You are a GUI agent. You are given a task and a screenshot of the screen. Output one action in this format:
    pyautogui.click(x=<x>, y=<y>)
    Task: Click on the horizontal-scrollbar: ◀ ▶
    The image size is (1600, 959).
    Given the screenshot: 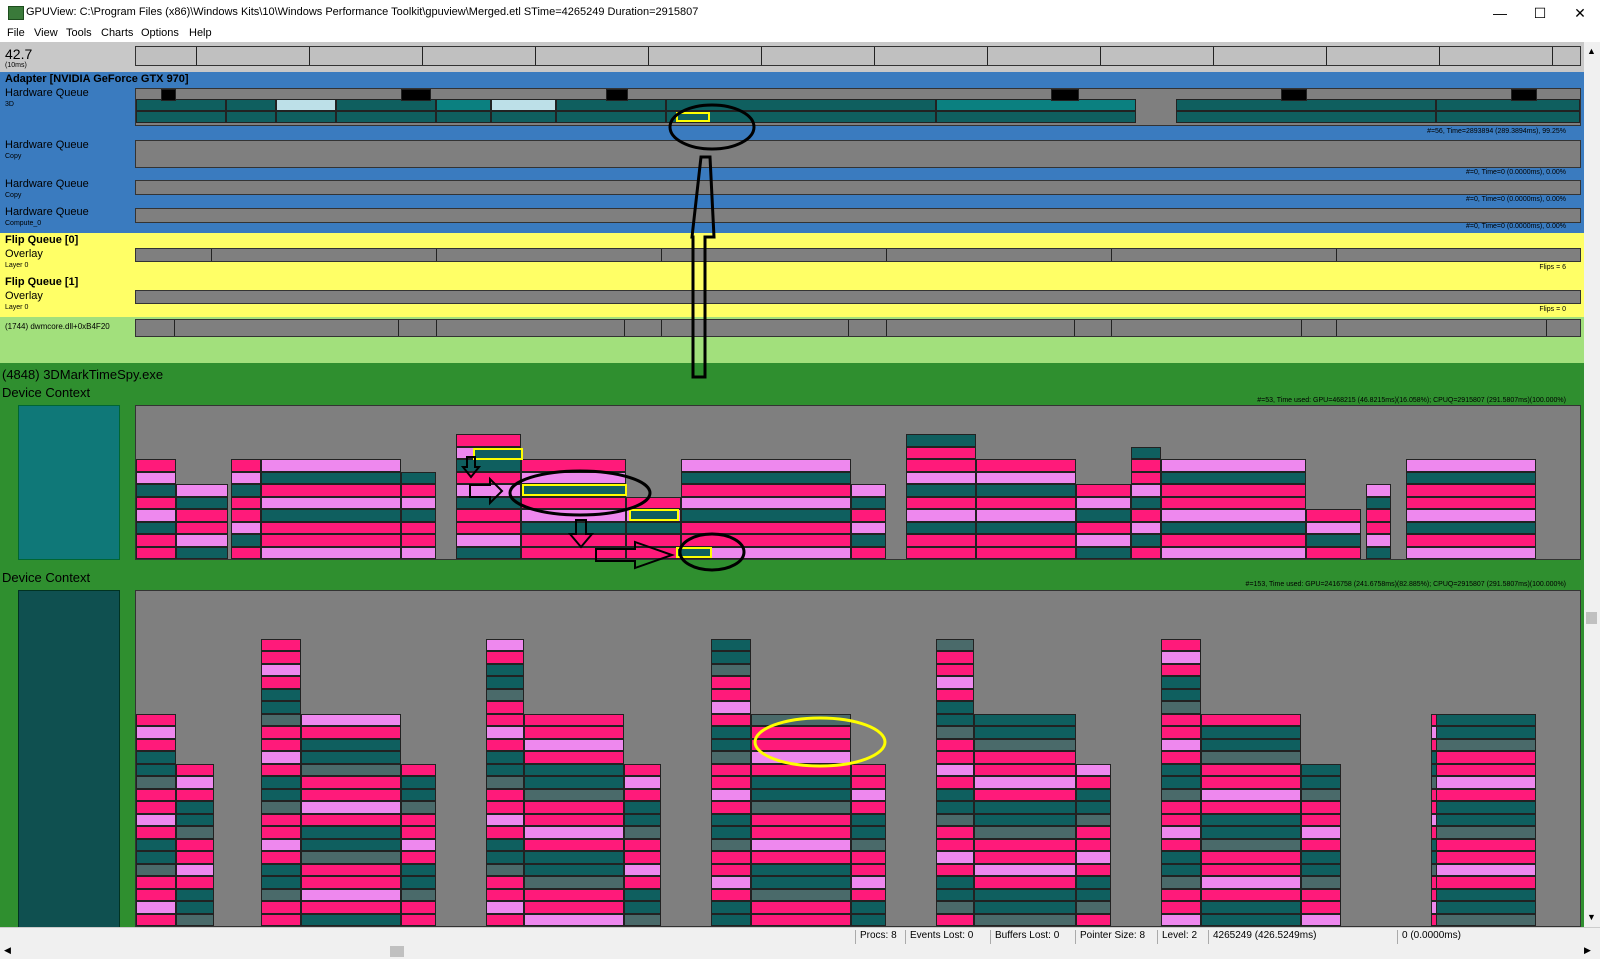 What is the action you would take?
    pyautogui.click(x=800, y=951)
    